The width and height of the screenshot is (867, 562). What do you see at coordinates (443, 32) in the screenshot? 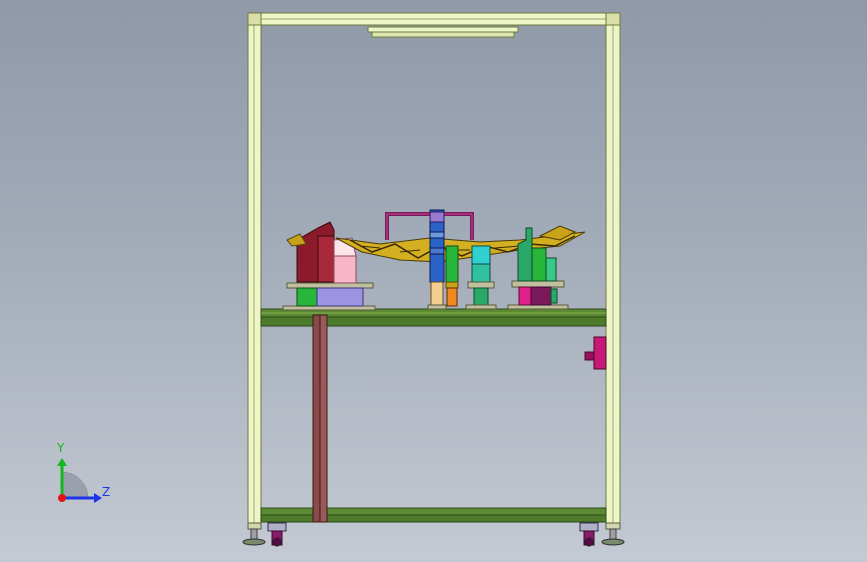
I see `light-fixture` at bounding box center [443, 32].